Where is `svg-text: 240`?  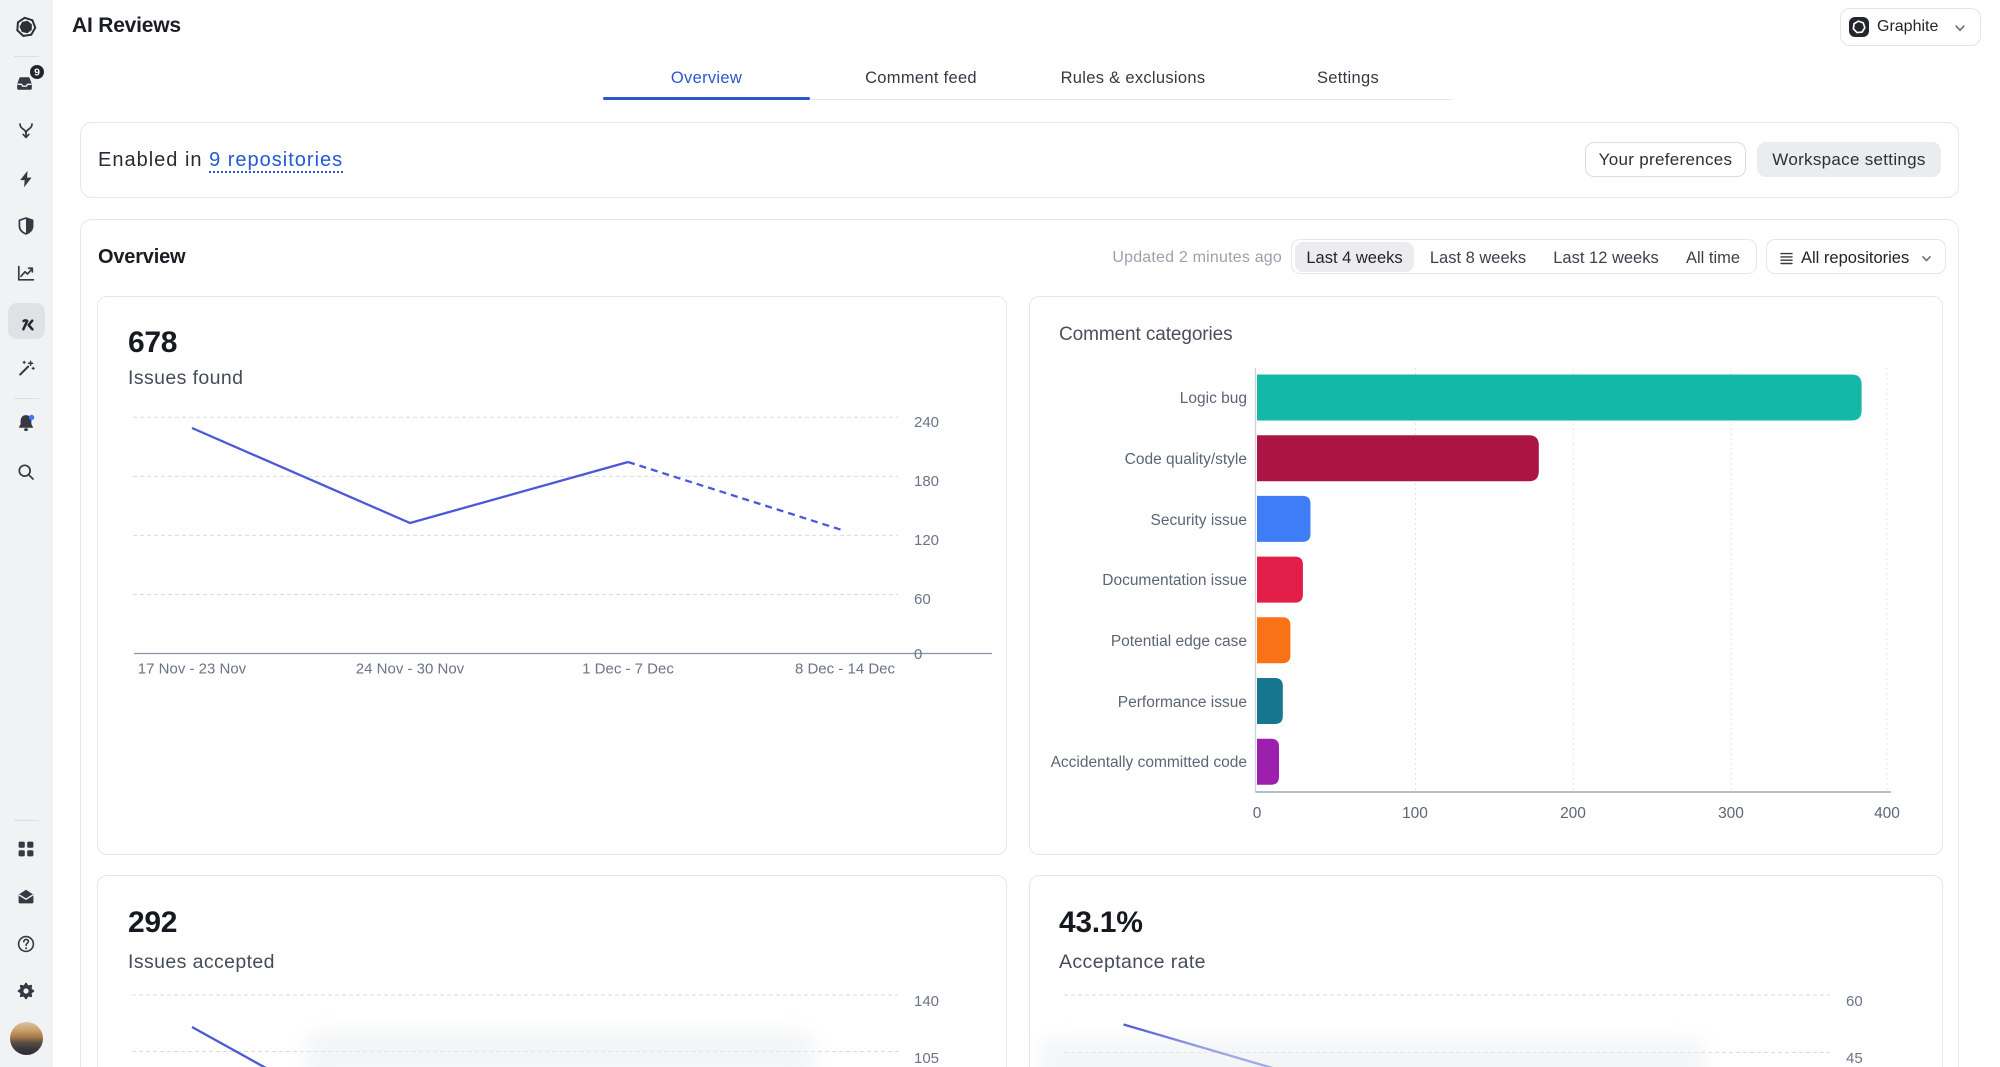
svg-text: 240 is located at coordinates (926, 422).